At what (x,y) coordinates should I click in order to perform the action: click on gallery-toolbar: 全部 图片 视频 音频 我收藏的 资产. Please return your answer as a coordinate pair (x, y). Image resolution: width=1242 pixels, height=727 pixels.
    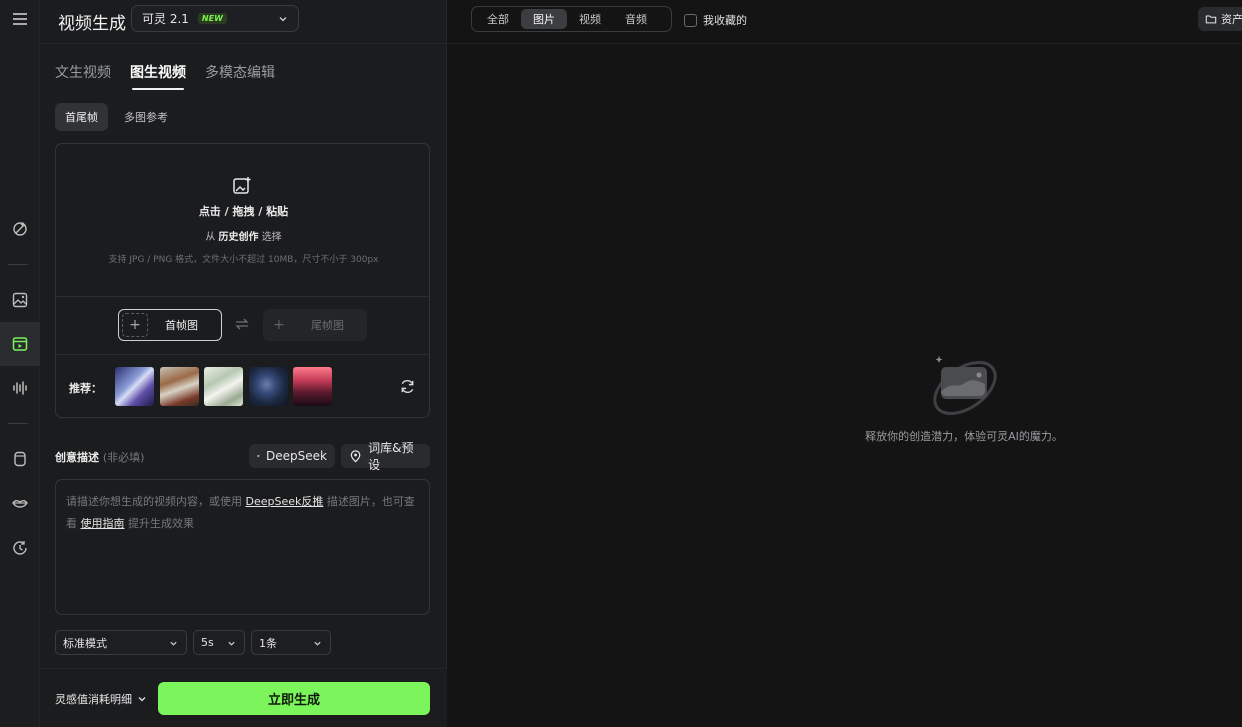
    Looking at the image, I should click on (844, 22).